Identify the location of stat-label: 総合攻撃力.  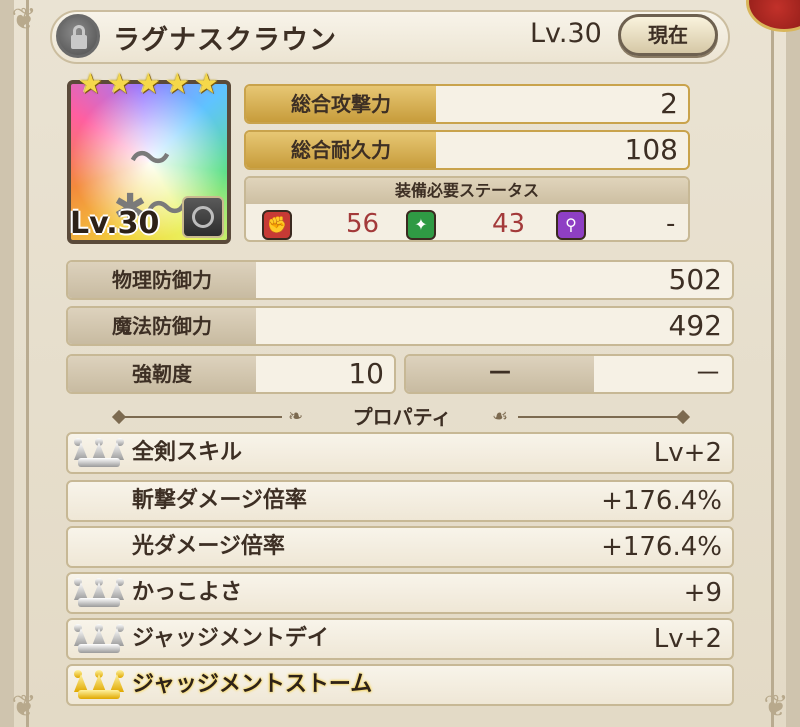
(341, 104).